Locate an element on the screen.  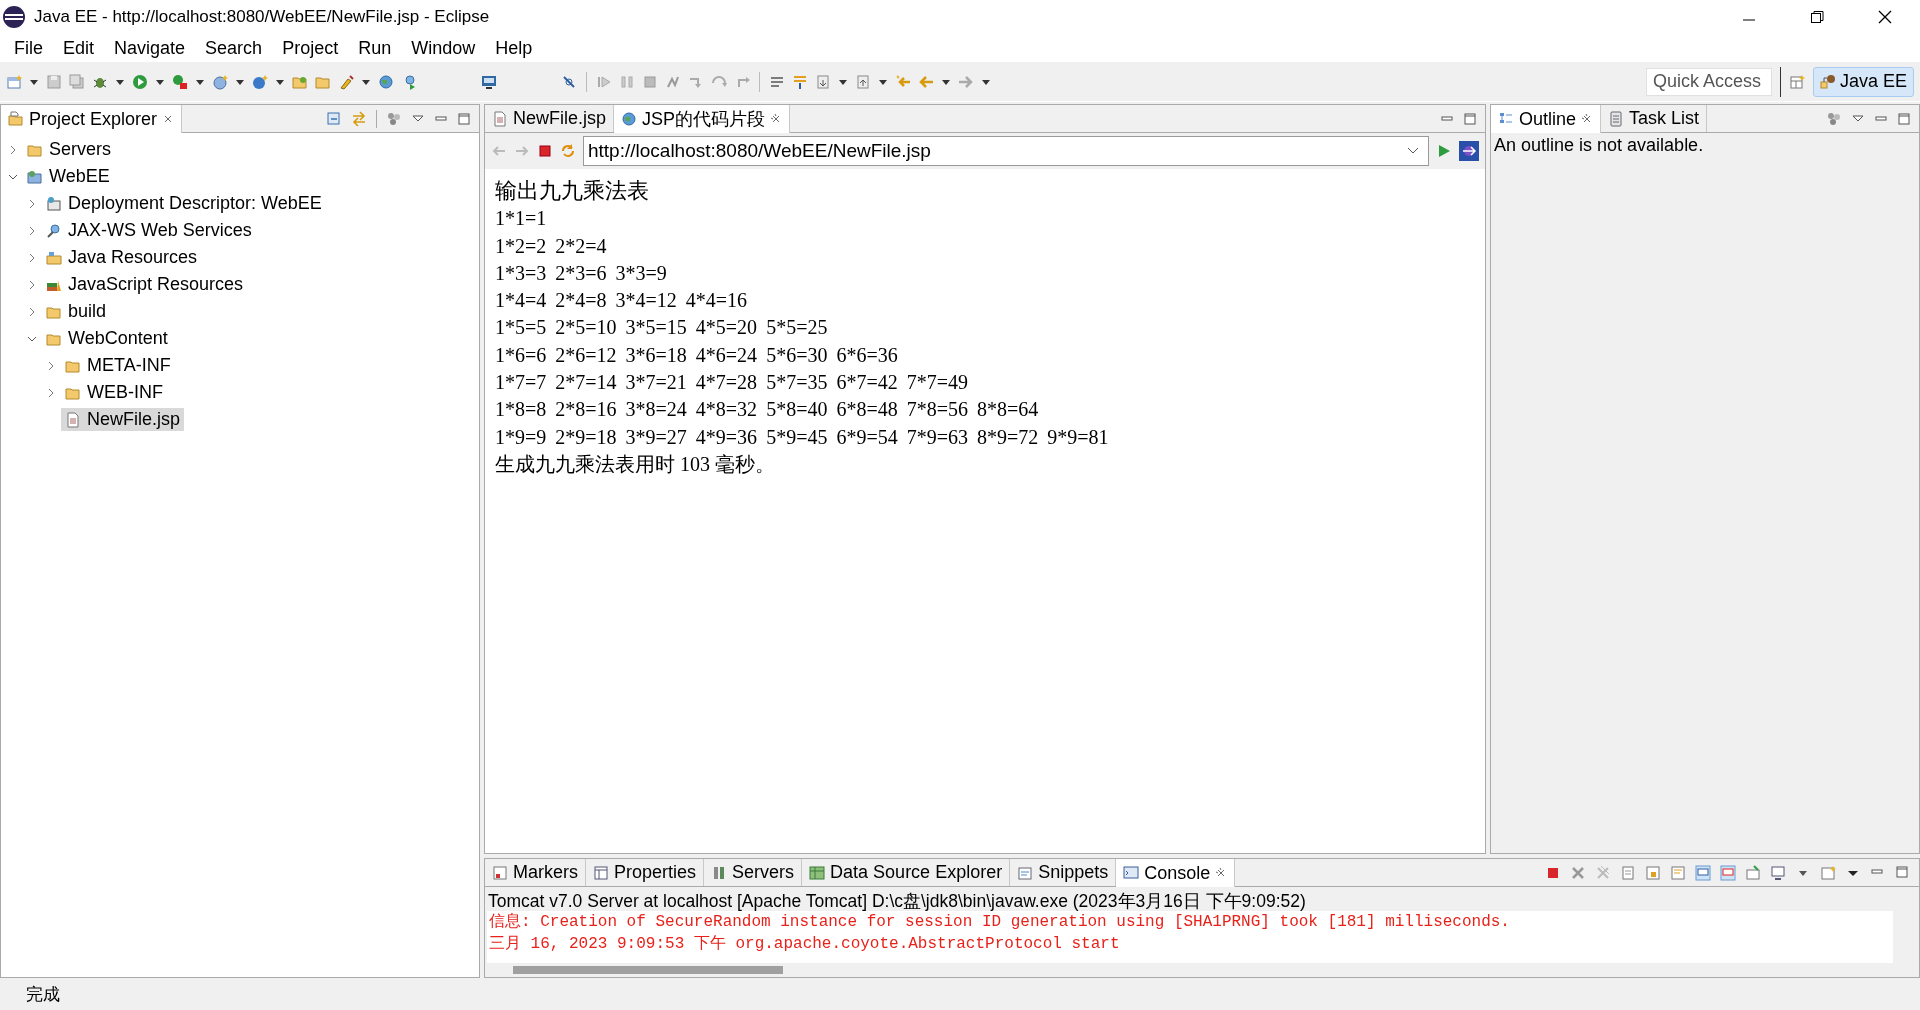
collapse-all-icon is located at coordinates (334, 118).